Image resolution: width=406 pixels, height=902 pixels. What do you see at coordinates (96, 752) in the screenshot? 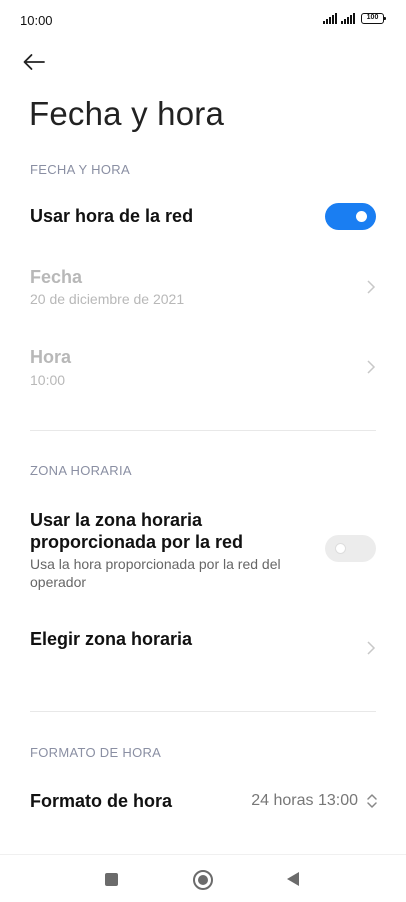
I see `section-header-time-format: FORMATO DE HORA` at bounding box center [96, 752].